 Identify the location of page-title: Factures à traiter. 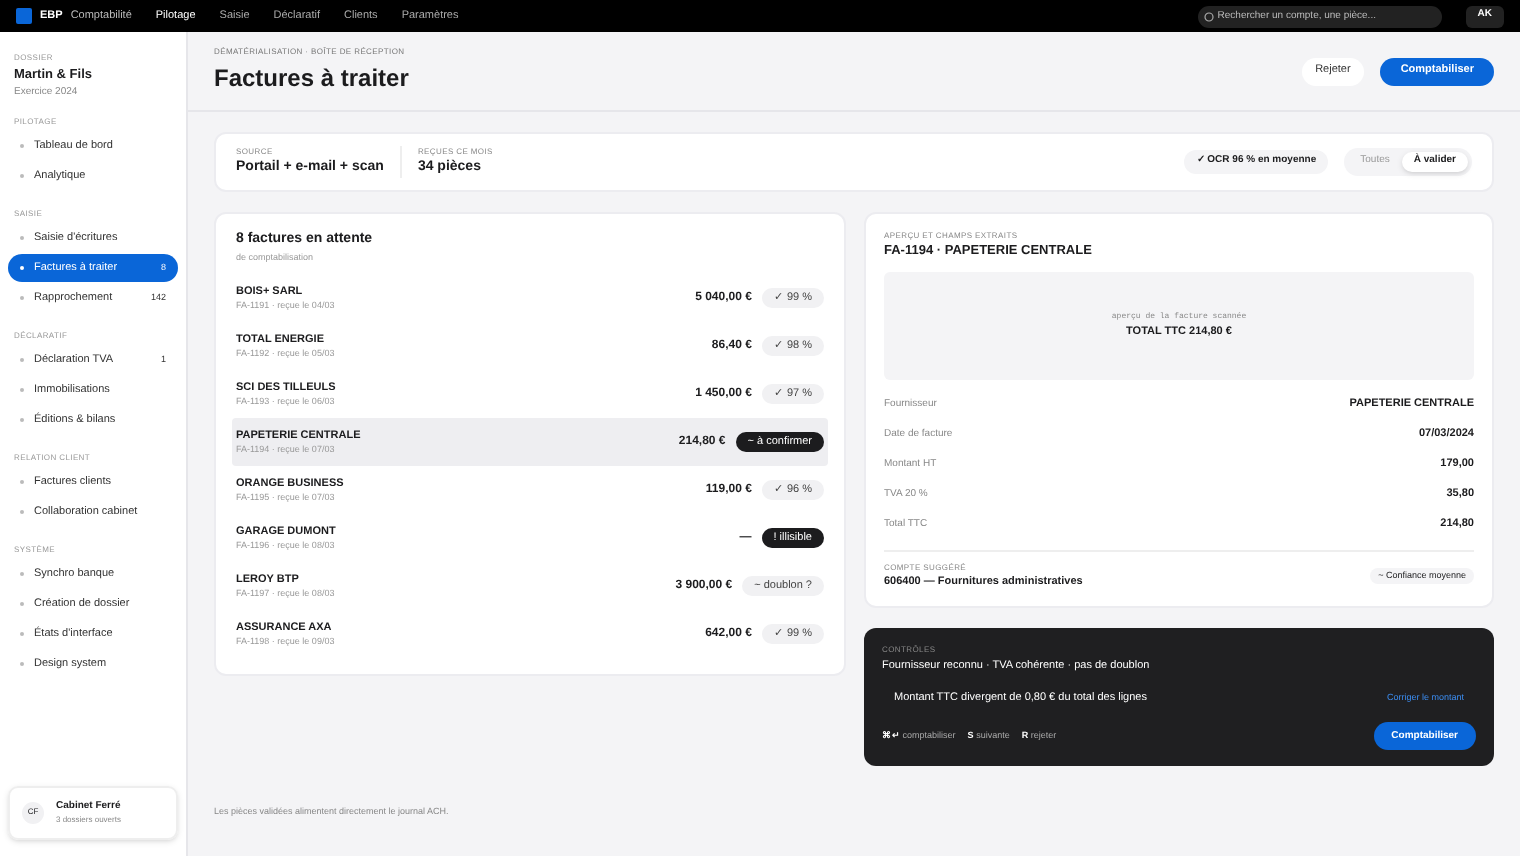
(312, 79).